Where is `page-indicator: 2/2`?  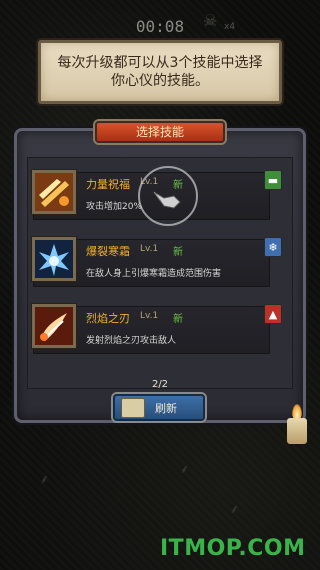 page-indicator: 2/2 is located at coordinates (160, 384).